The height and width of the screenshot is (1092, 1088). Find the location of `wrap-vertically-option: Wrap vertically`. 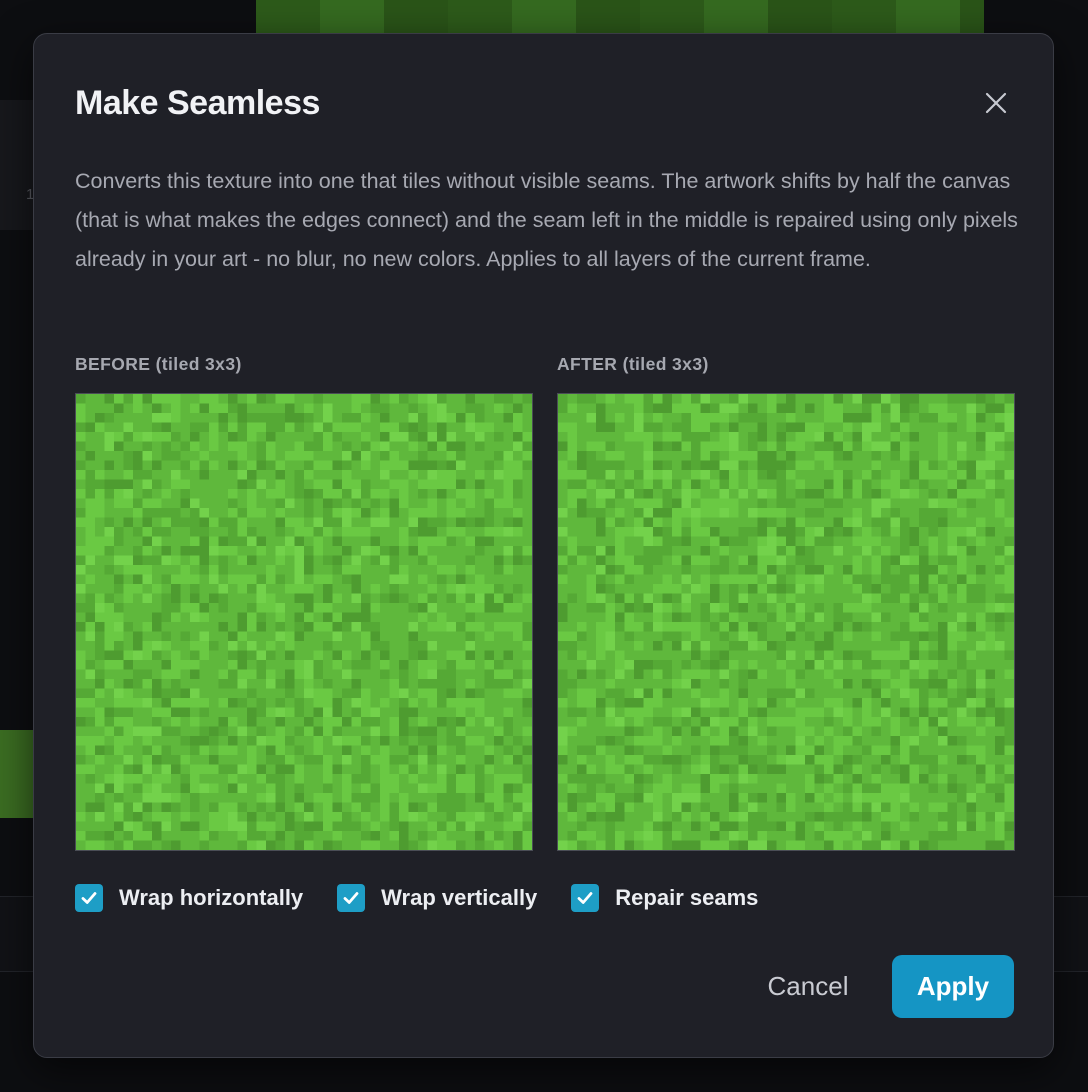

wrap-vertically-option: Wrap vertically is located at coordinates (437, 898).